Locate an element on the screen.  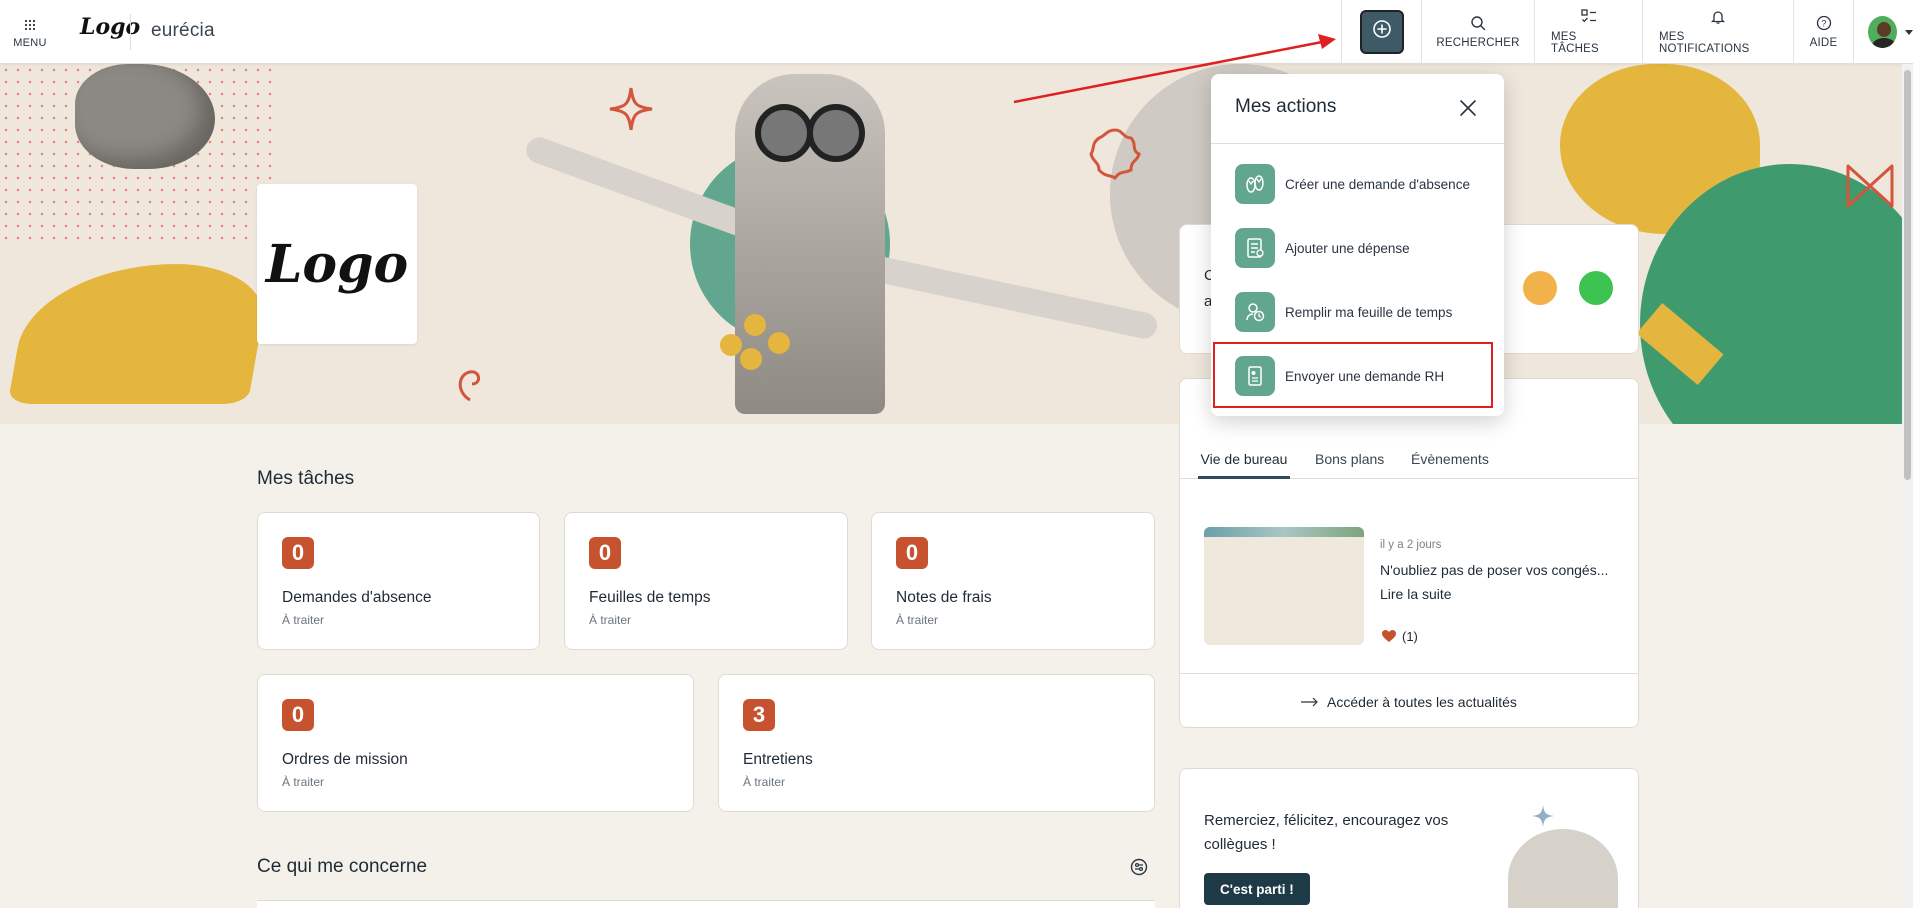
bow-outline-icon is located at coordinates (1870, 186).